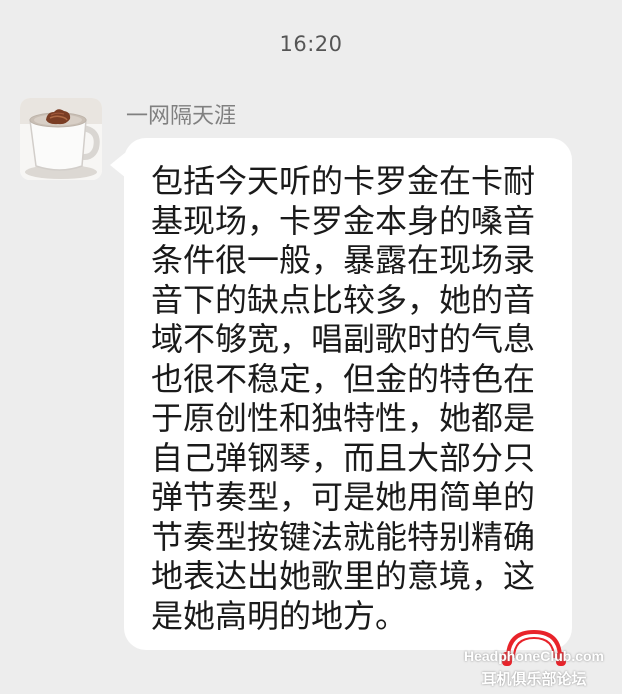 The height and width of the screenshot is (694, 622). I want to click on watermark-brand: HeadphoneClub.com, so click(533, 656).